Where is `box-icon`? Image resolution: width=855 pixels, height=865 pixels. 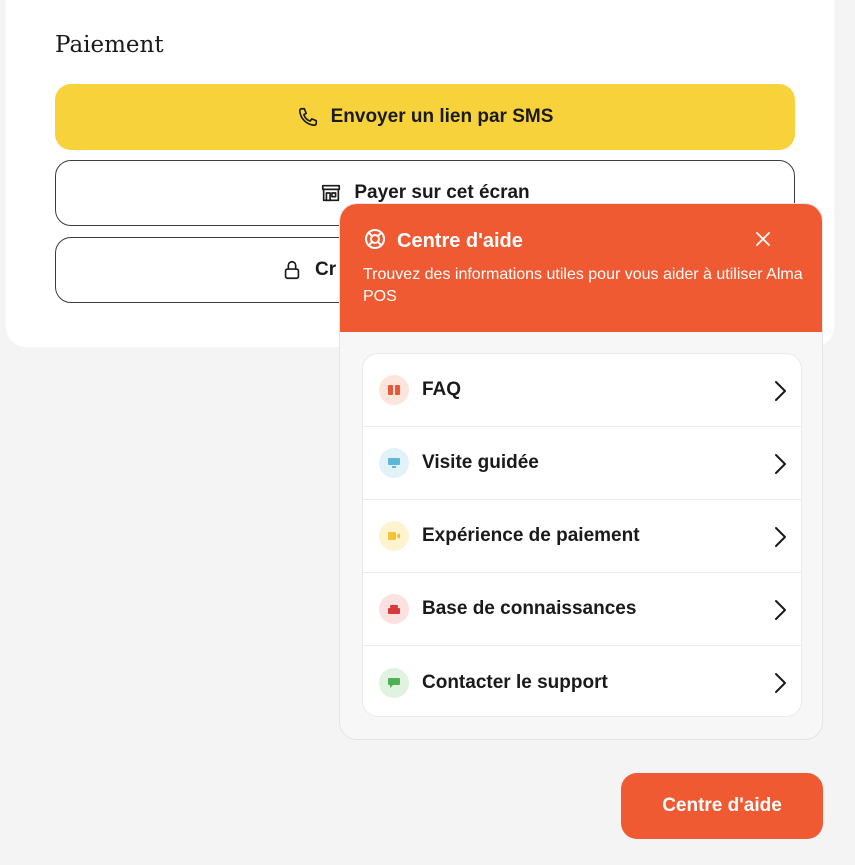 box-icon is located at coordinates (394, 609).